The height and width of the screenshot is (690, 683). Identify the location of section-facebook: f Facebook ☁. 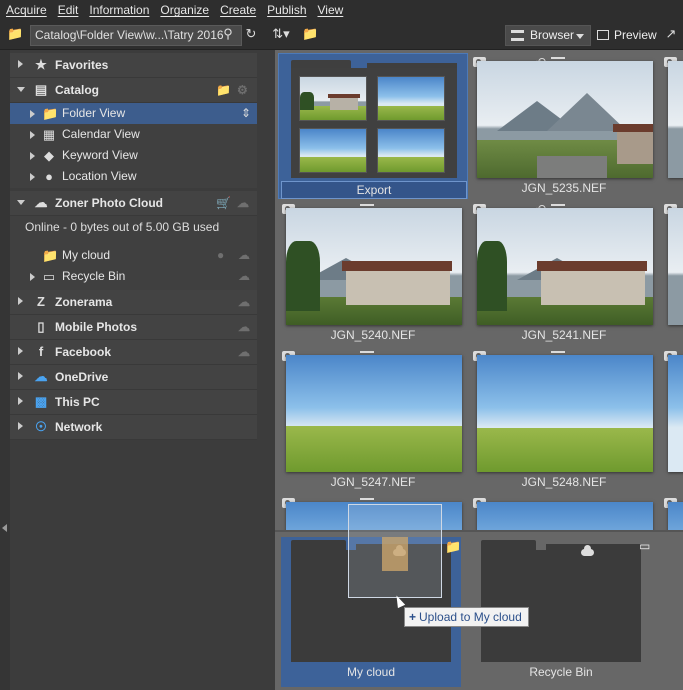
(133, 352).